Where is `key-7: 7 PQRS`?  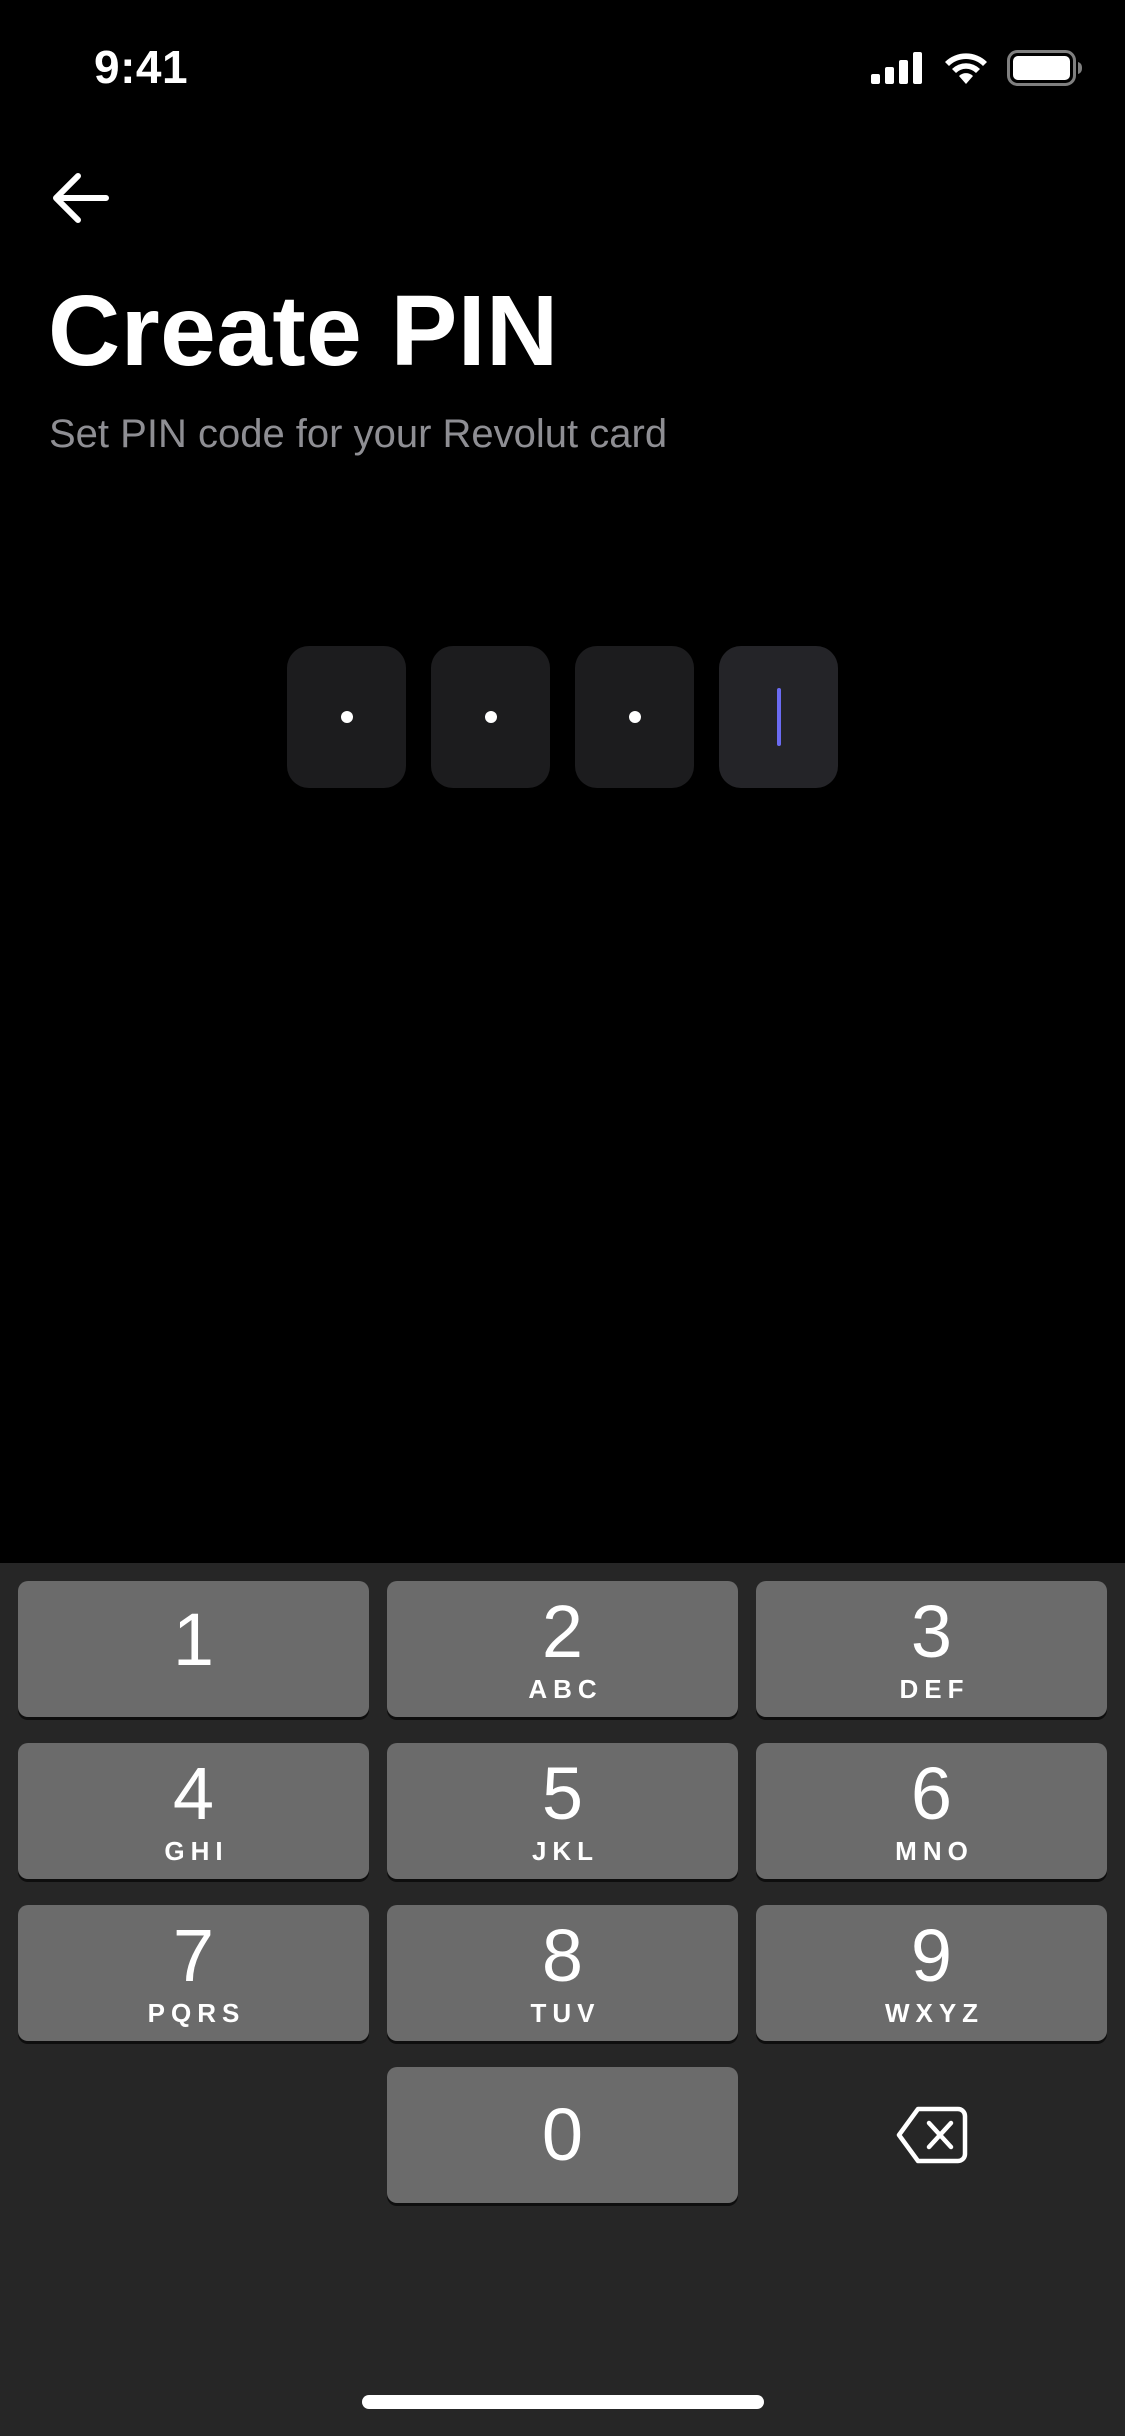 key-7: 7 PQRS is located at coordinates (193, 1973).